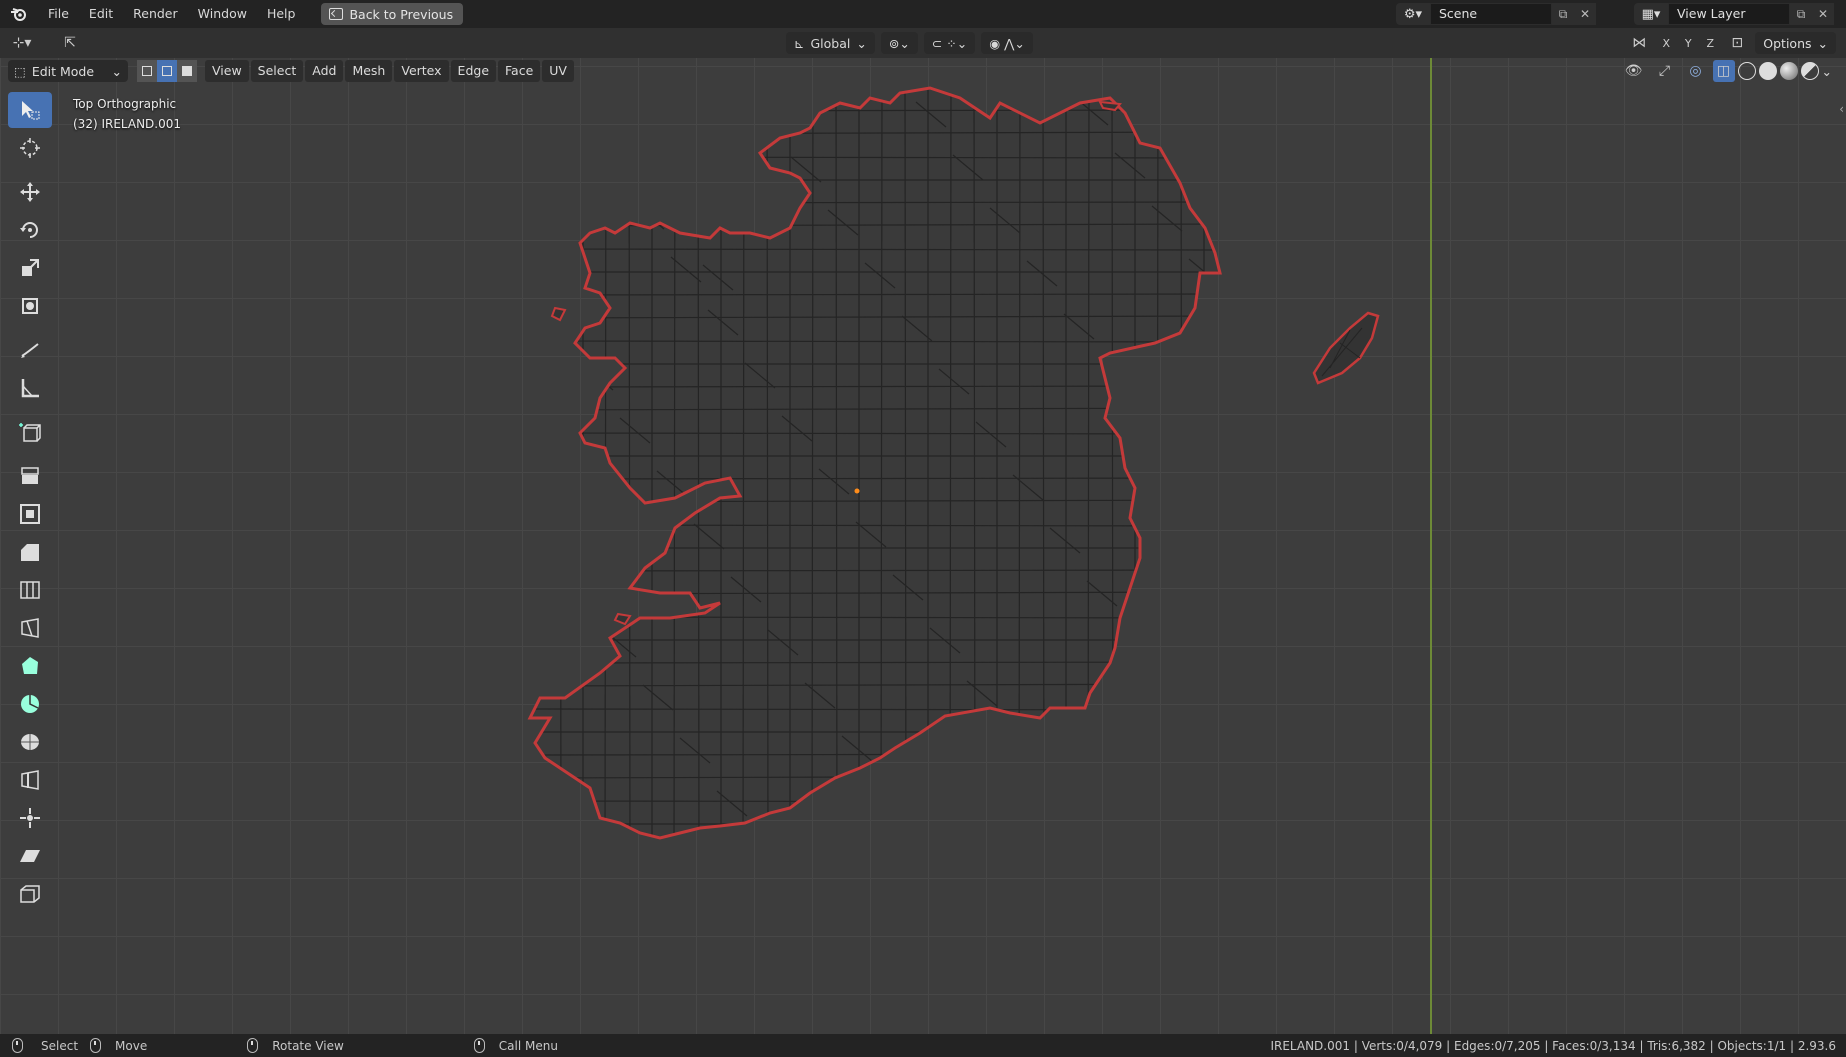  Describe the element at coordinates (473, 71) in the screenshot. I see `menu-edge: Edge` at that location.